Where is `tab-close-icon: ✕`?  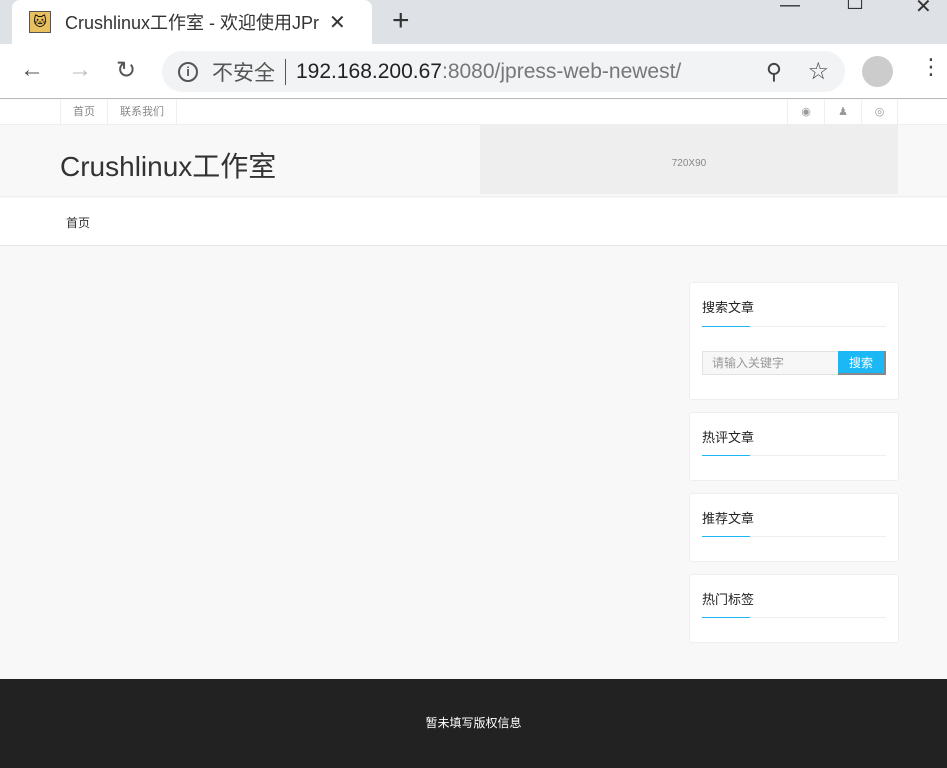
tab-close-icon: ✕ is located at coordinates (337, 22).